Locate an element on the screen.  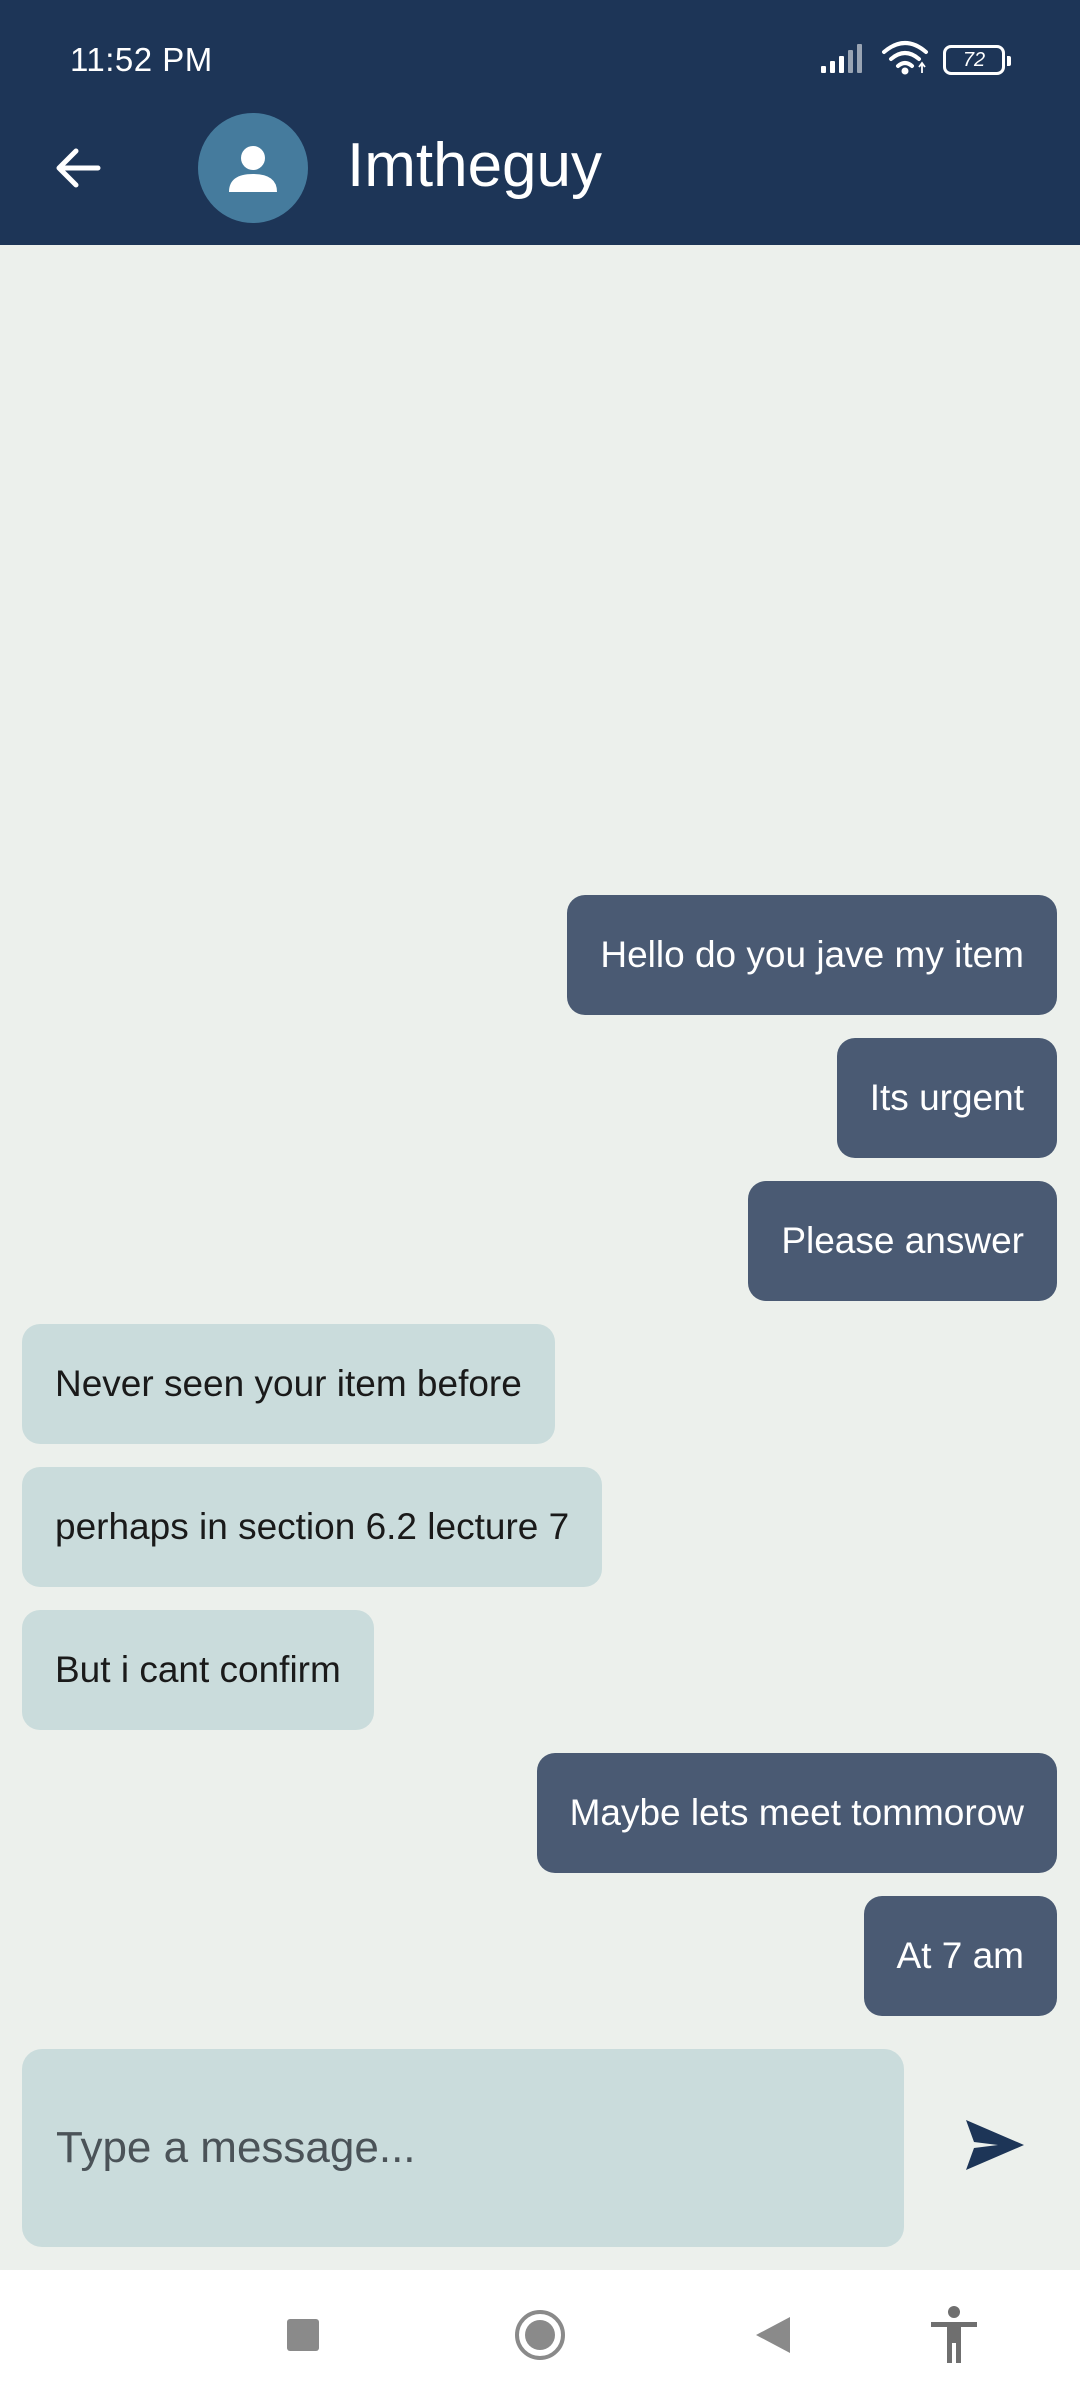
message-bubble-outgoing: Its urgent is located at coordinates (946, 1098).